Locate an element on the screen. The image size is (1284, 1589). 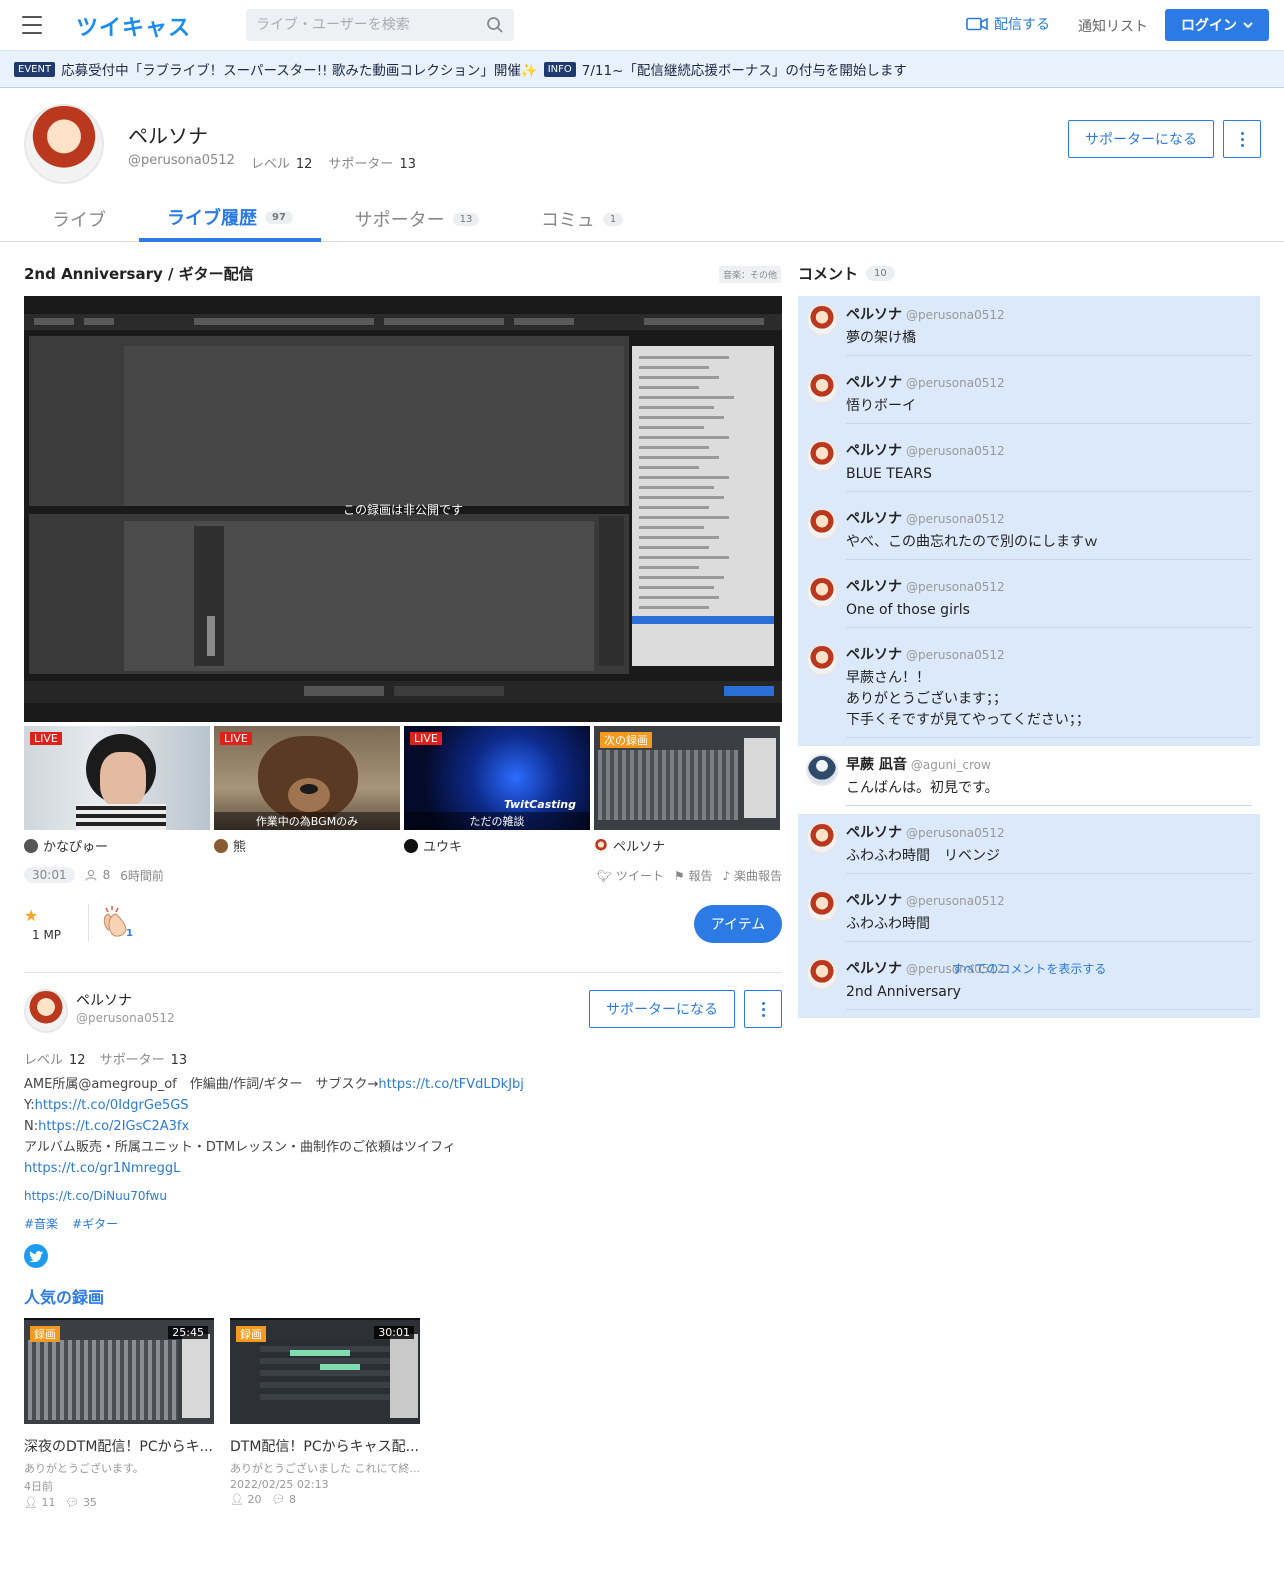
commenter-handle: @aguni_crow is located at coordinates (950, 765).